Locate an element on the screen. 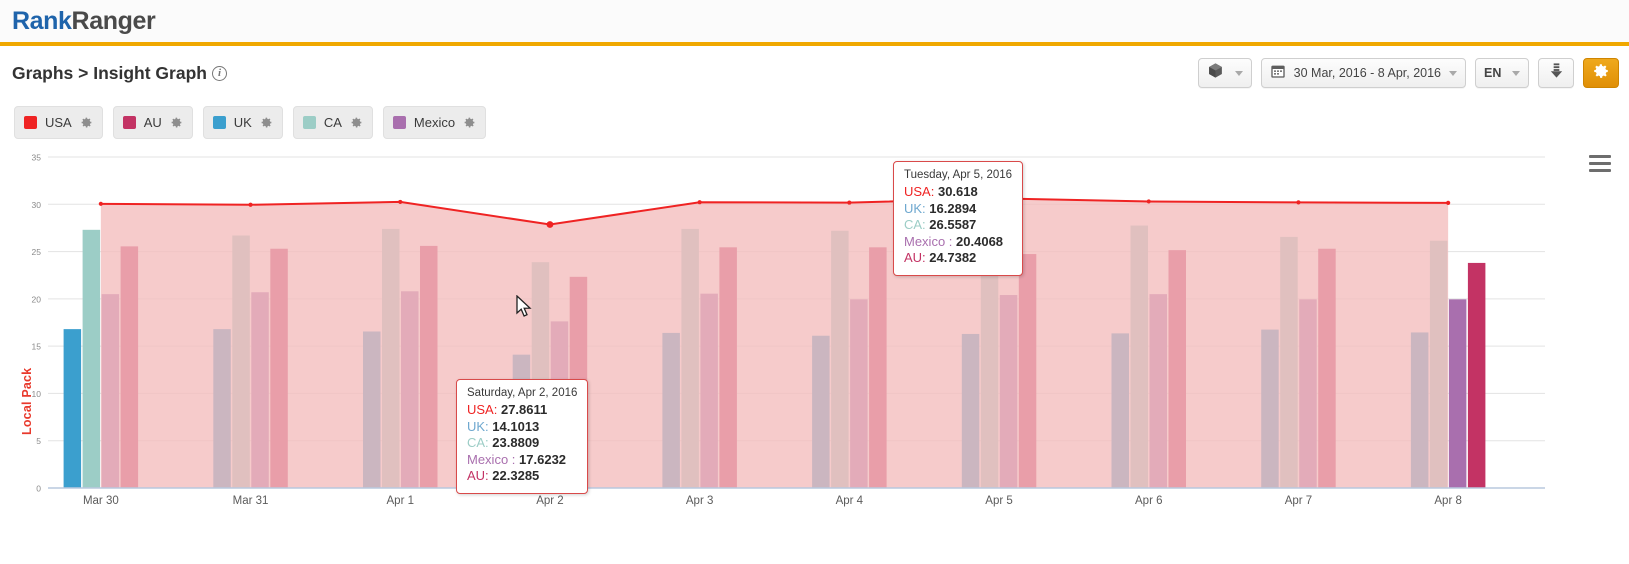  legend-item-uk: UK is located at coordinates (242, 122).